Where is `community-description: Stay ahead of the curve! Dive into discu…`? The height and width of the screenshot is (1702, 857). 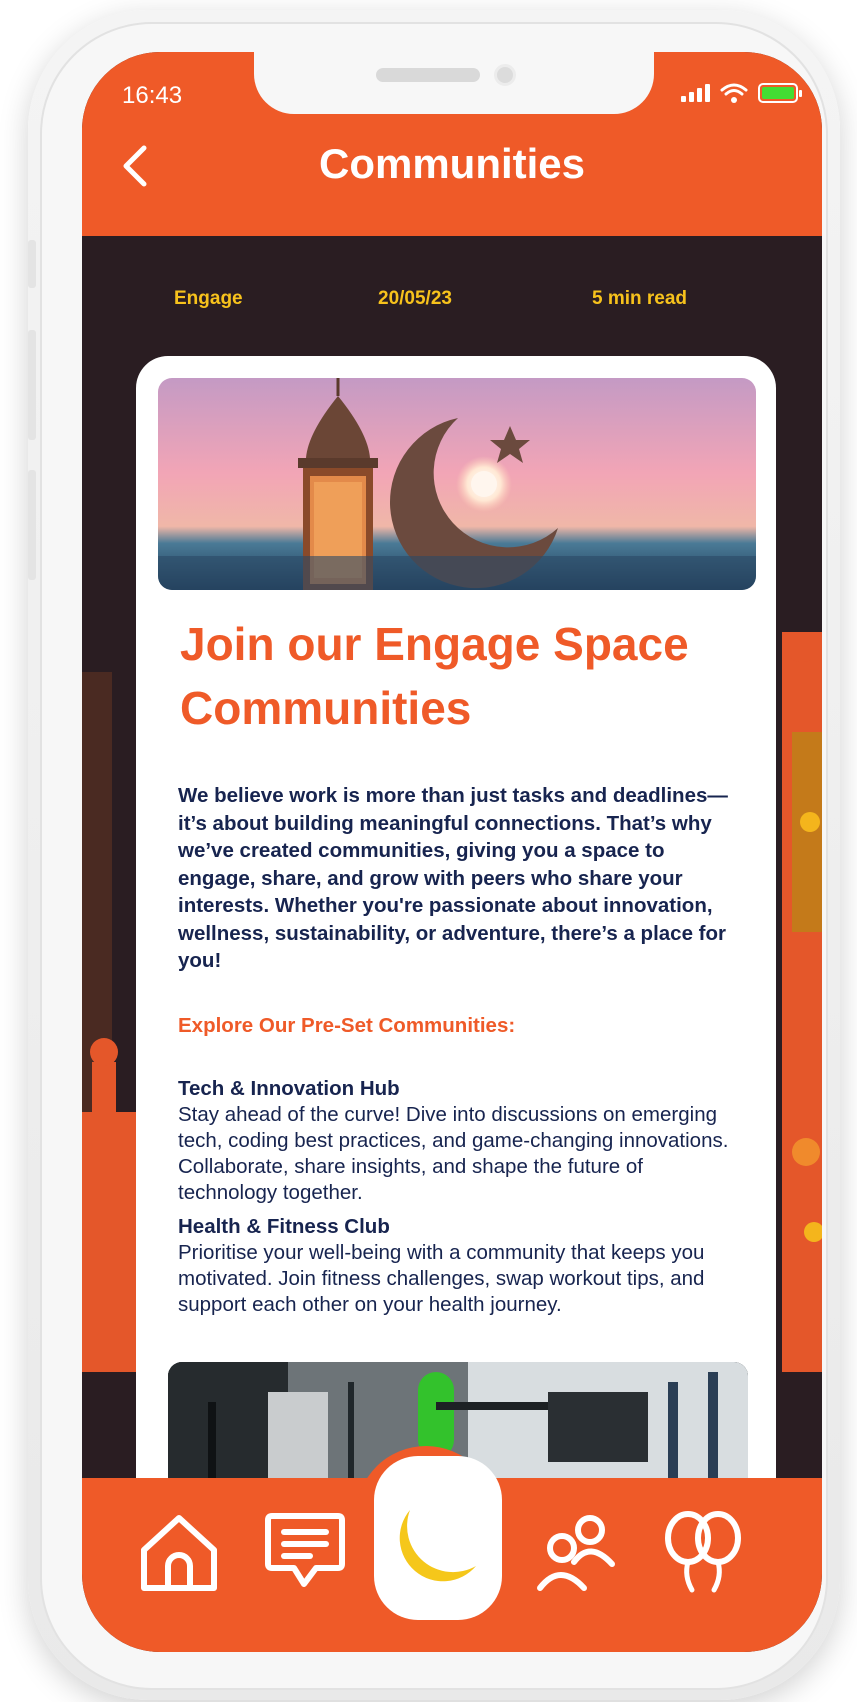 community-description: Stay ahead of the curve! Dive into discu… is located at coordinates (453, 1153).